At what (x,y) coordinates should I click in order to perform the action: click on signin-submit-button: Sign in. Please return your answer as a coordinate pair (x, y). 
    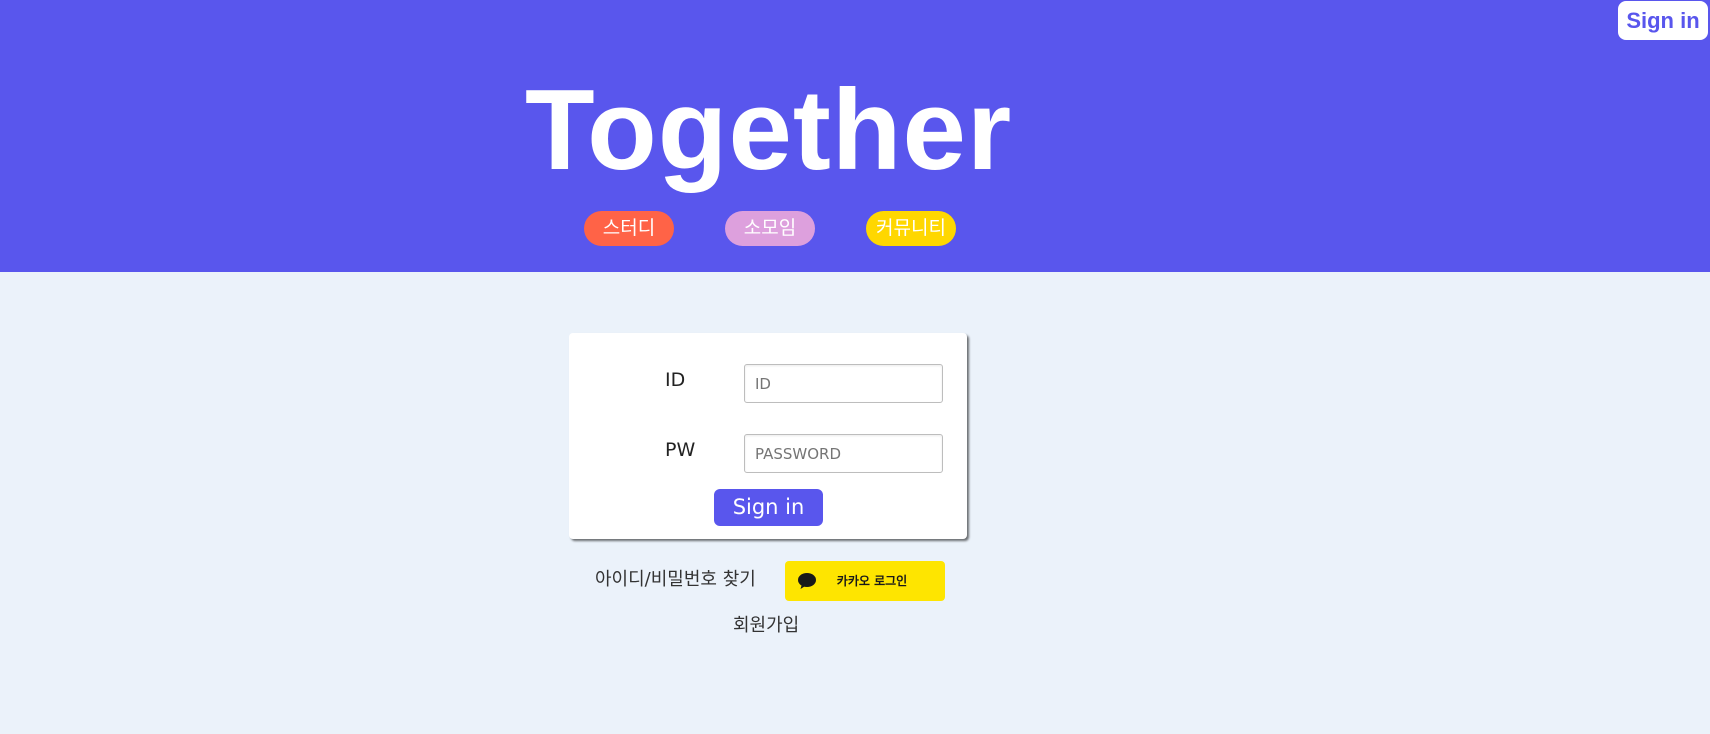
    Looking at the image, I should click on (768, 507).